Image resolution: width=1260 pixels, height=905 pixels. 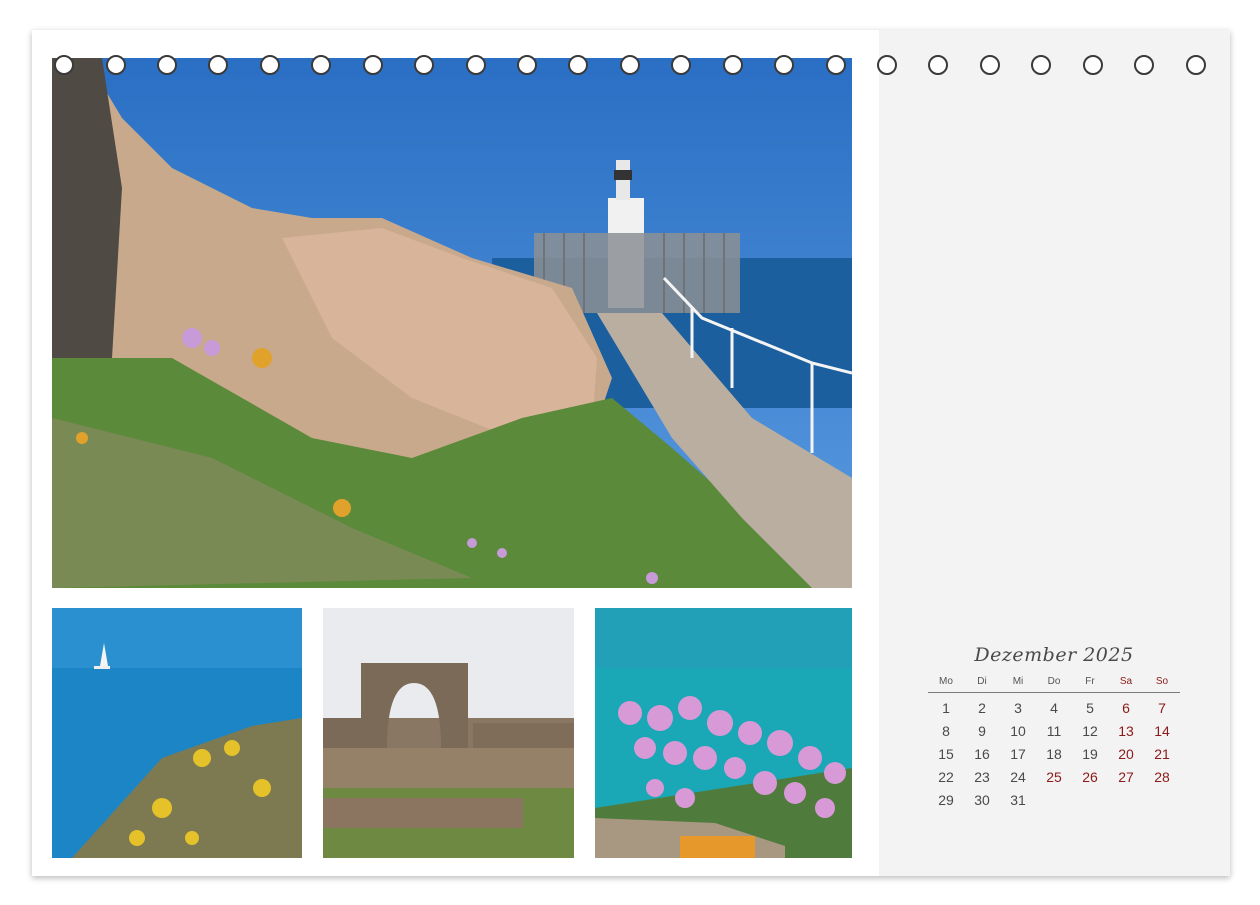 What do you see at coordinates (630, 45) in the screenshot?
I see `spiral-binding` at bounding box center [630, 45].